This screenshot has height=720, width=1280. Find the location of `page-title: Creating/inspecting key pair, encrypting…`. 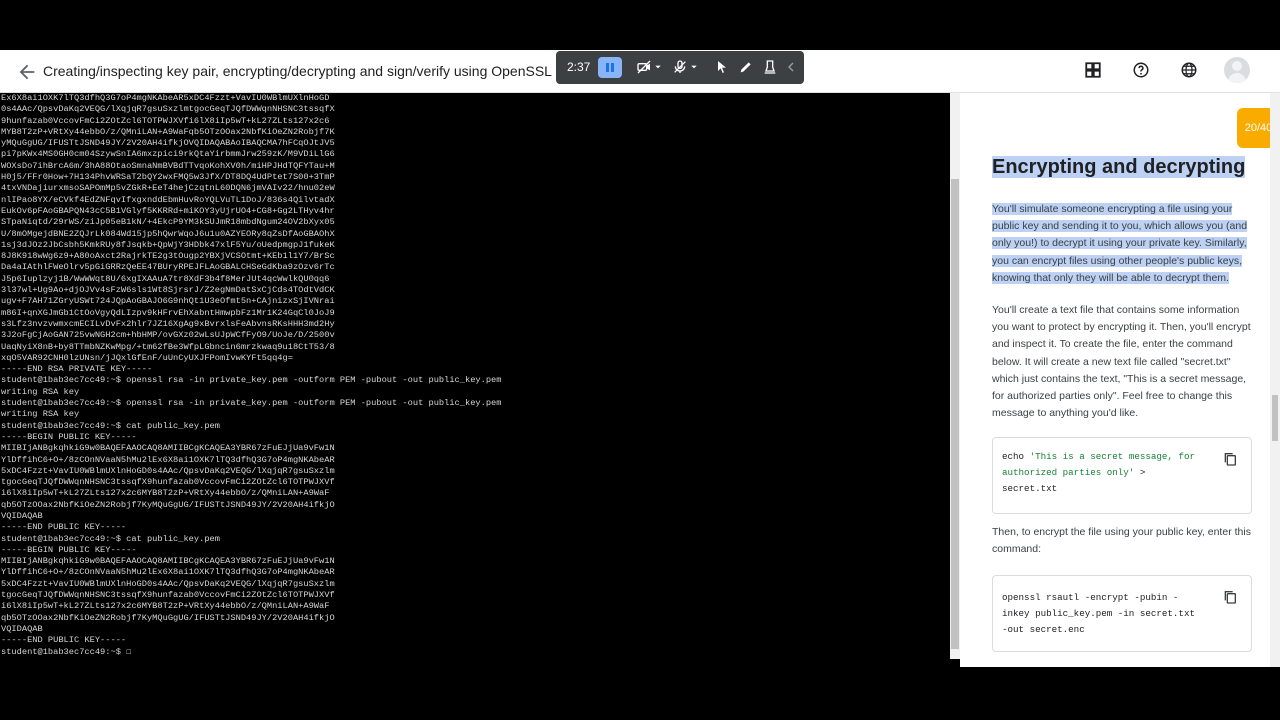

page-title: Creating/inspecting key pair, encrypting… is located at coordinates (297, 71).